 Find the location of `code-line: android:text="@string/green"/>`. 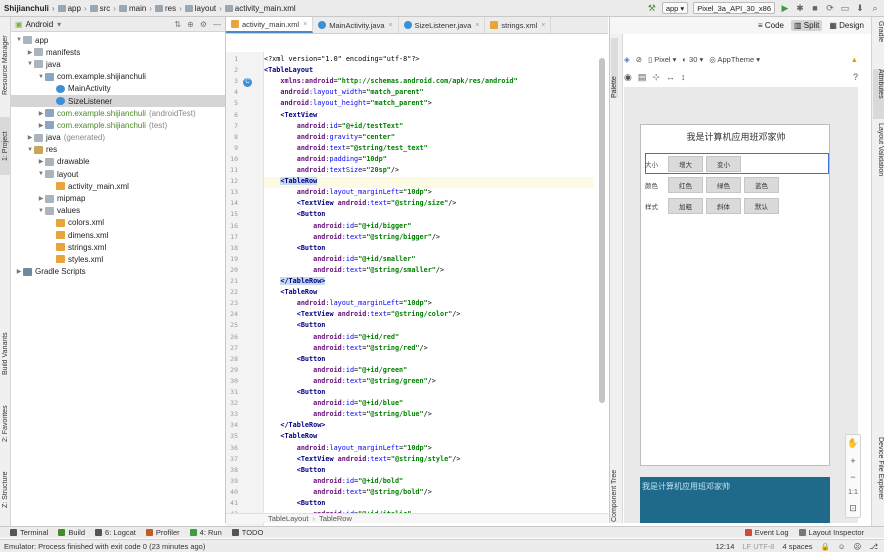

code-line: android:text="@string/green"/> is located at coordinates (350, 382).